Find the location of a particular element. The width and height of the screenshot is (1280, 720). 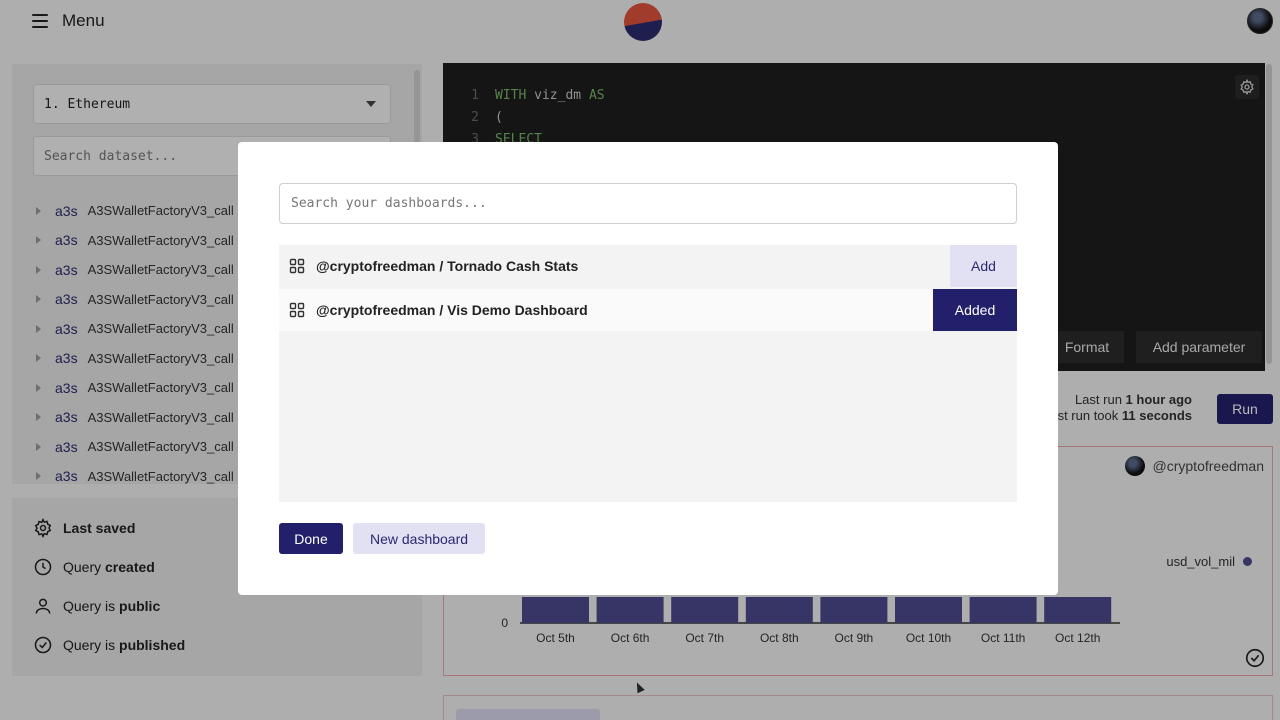

dashboard-name: @cryptofreedman / Tornado Cash Stats is located at coordinates (447, 266).